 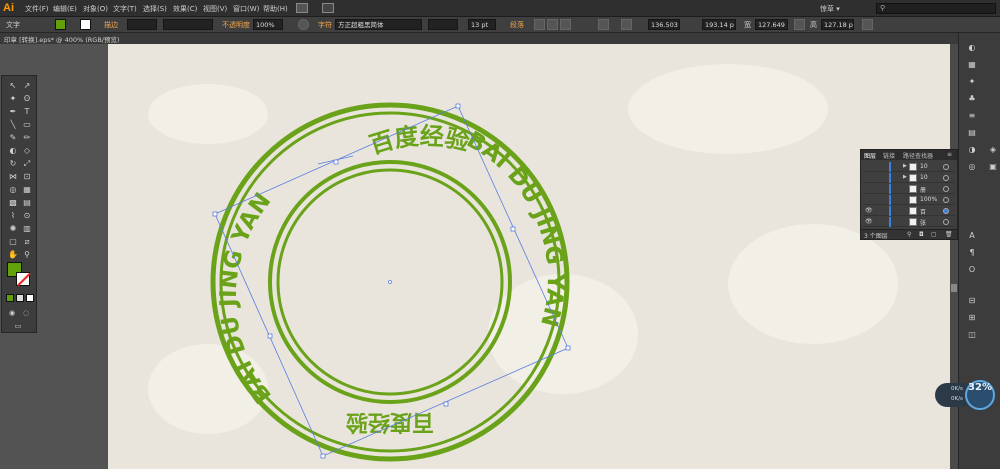 What do you see at coordinates (603, 24) in the screenshot?
I see `transform-icon` at bounding box center [603, 24].